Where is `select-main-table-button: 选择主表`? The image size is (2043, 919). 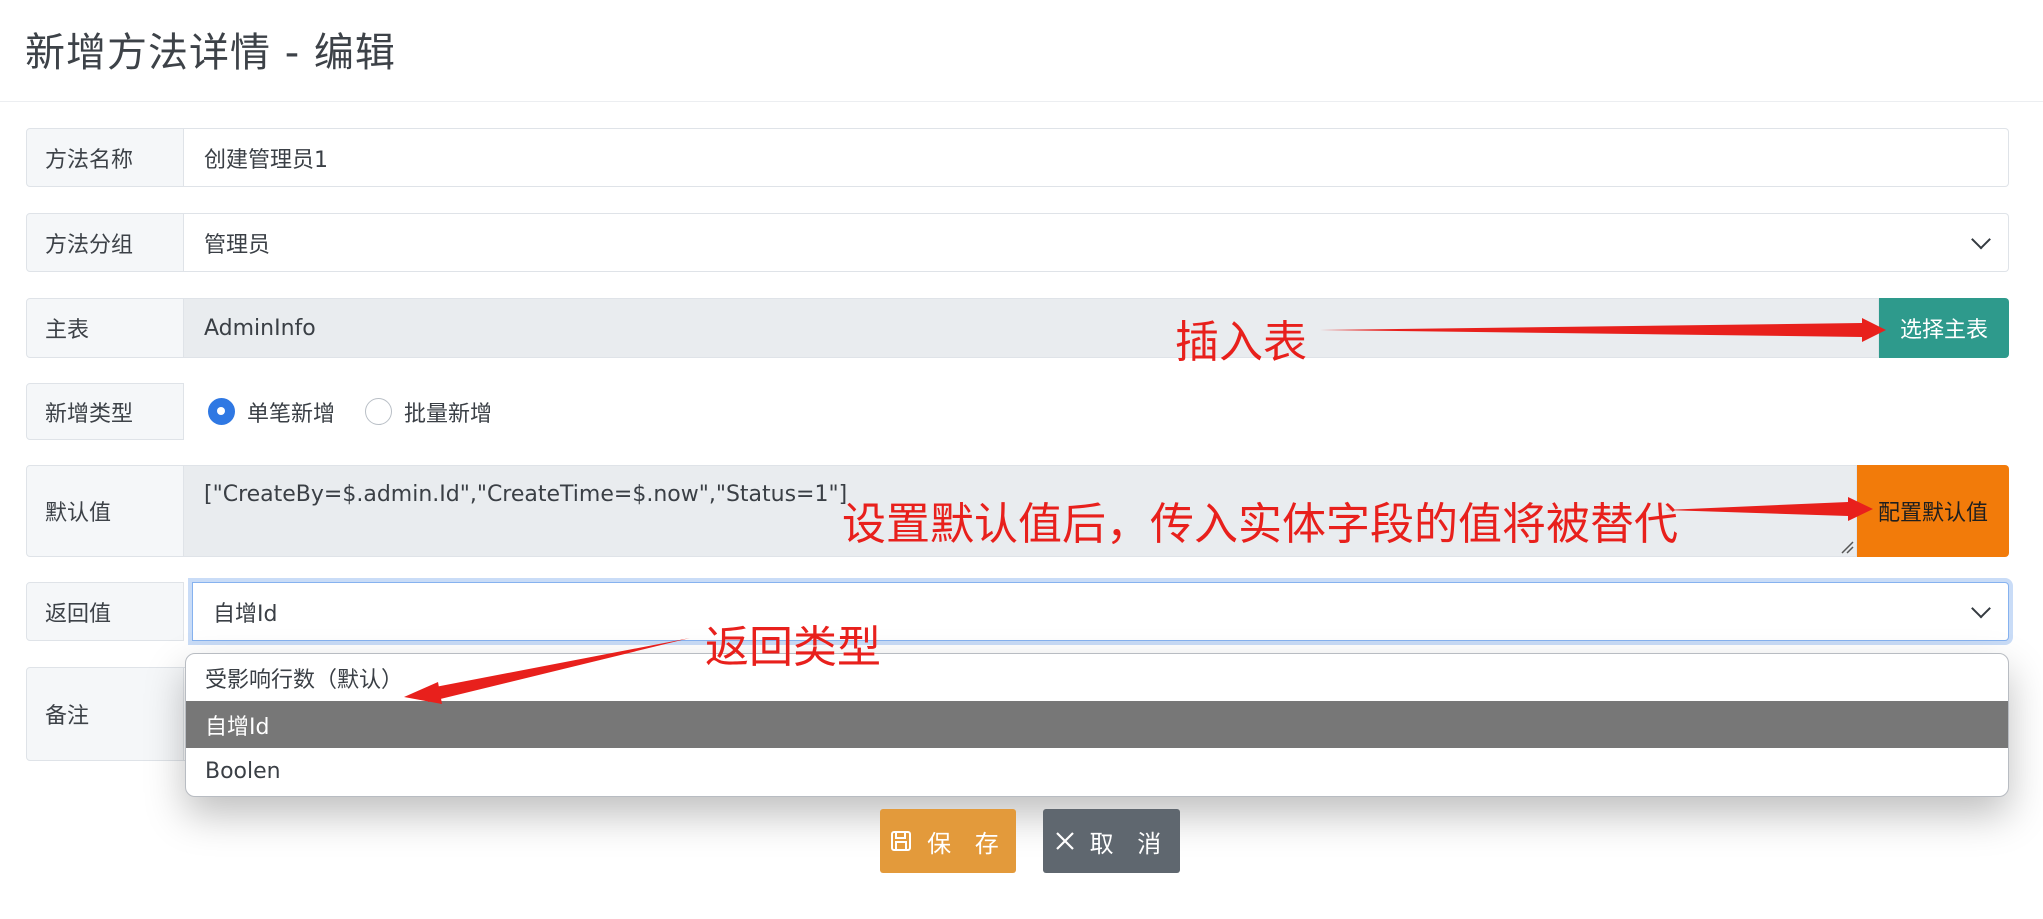 select-main-table-button: 选择主表 is located at coordinates (1944, 328).